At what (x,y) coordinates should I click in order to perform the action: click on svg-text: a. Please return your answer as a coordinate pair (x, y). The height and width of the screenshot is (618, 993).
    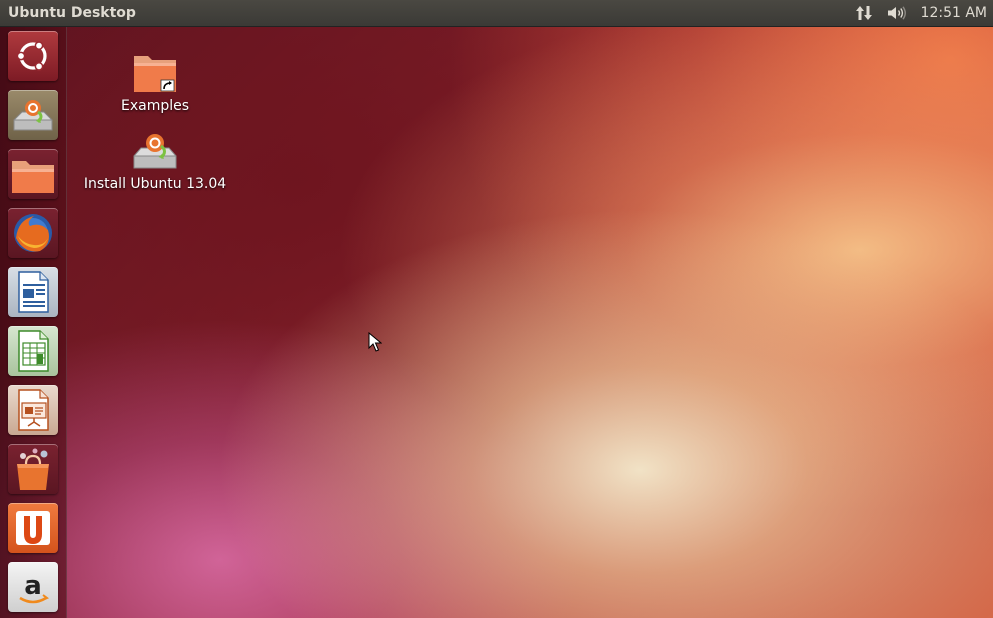
    Looking at the image, I should click on (33, 586).